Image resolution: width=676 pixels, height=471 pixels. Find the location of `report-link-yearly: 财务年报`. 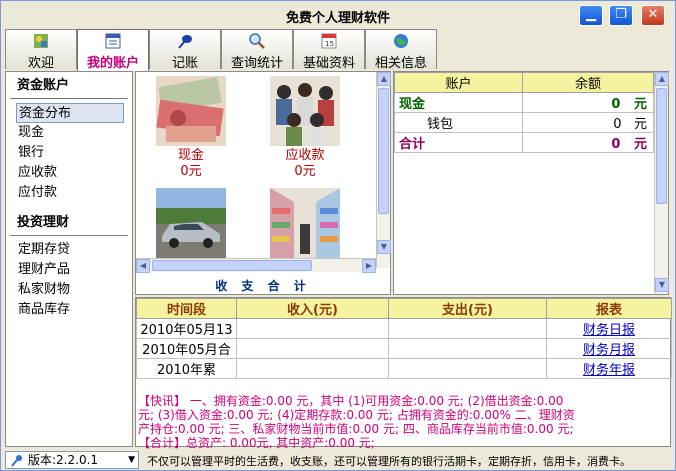

report-link-yearly: 财务年报 is located at coordinates (609, 368).